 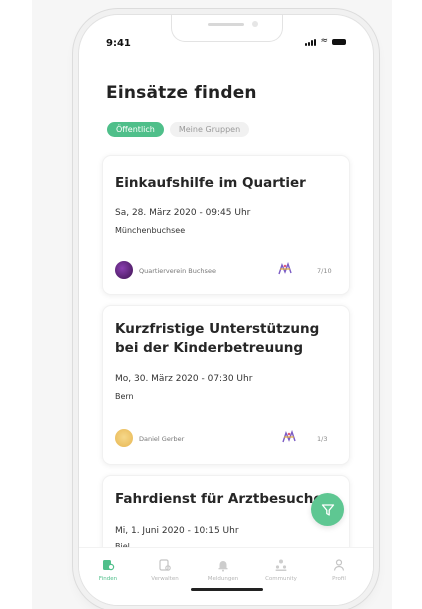 What do you see at coordinates (281, 579) in the screenshot?
I see `nav-label: Community` at bounding box center [281, 579].